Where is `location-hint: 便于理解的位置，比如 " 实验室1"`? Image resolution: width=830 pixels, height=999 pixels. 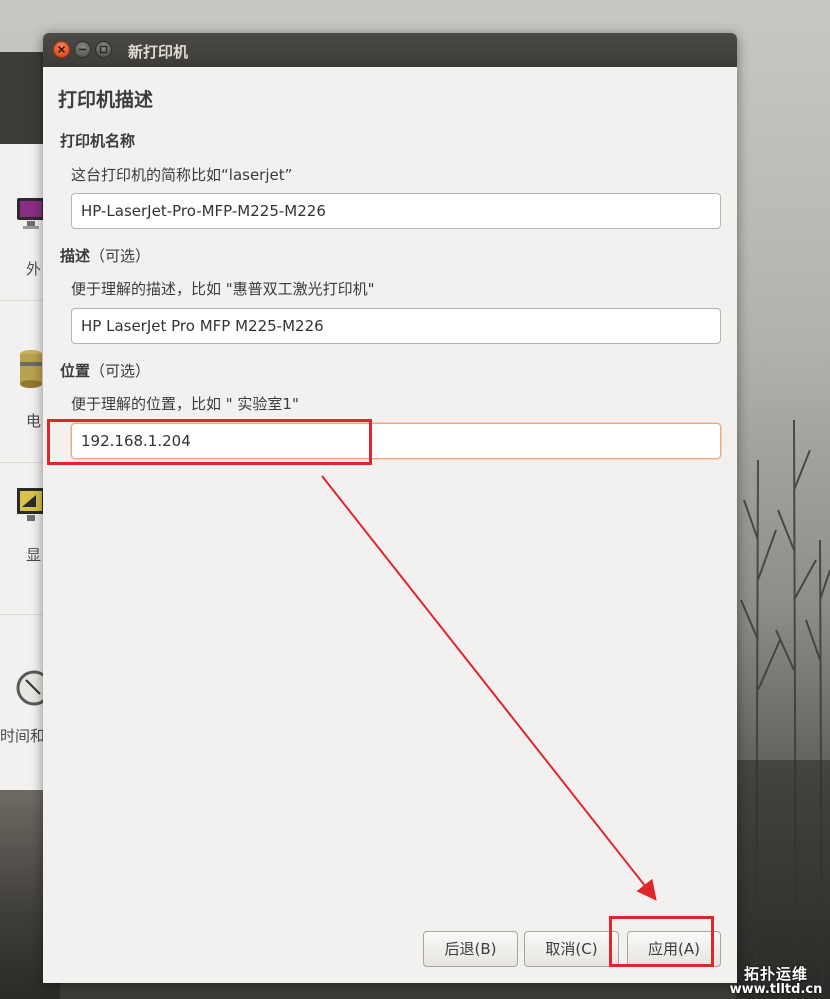 location-hint: 便于理解的位置，比如 " 实验室1" is located at coordinates (185, 404).